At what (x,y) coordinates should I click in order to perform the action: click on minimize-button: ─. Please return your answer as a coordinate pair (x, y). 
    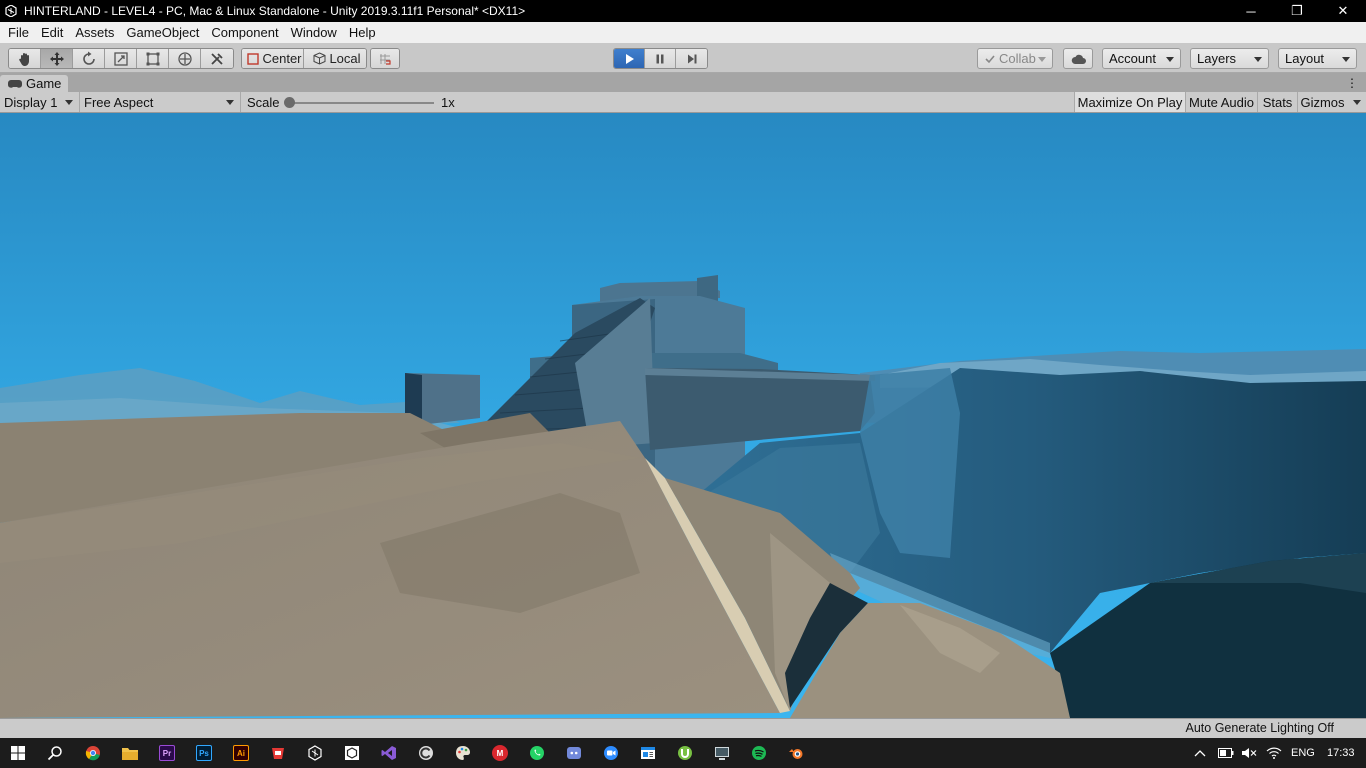
    Looking at the image, I should click on (1251, 11).